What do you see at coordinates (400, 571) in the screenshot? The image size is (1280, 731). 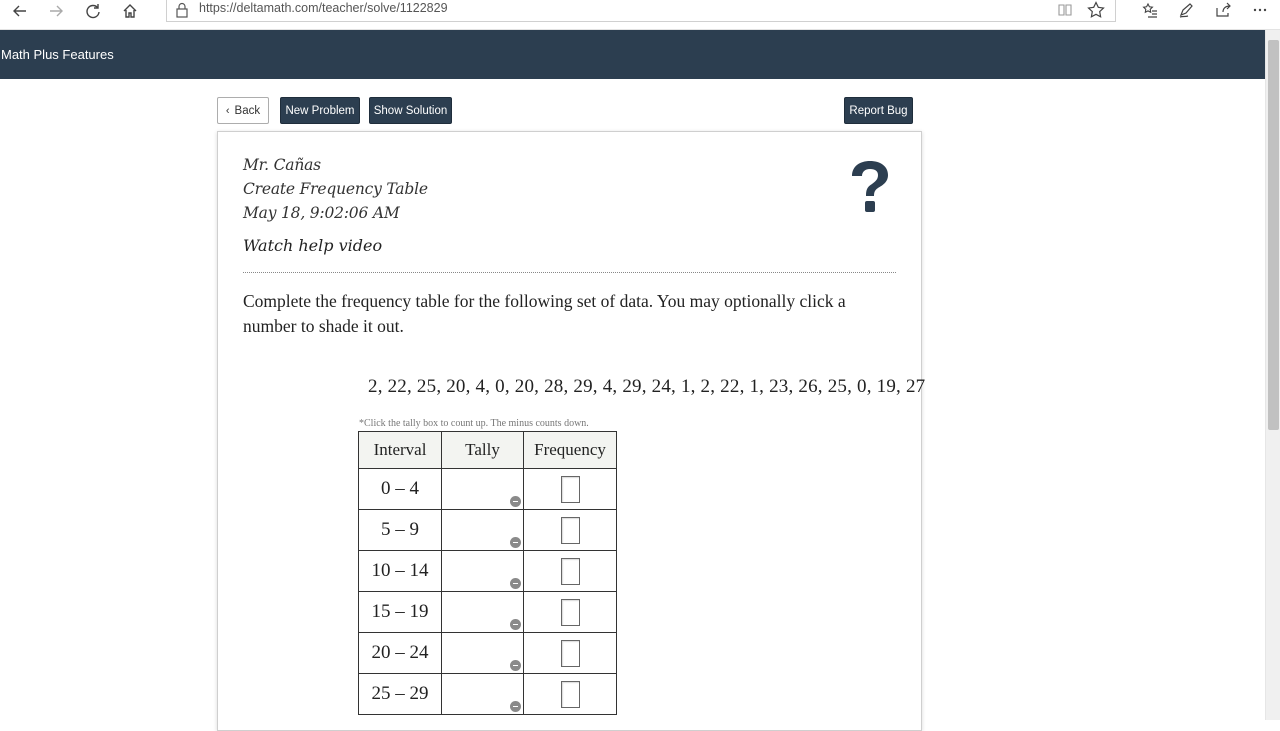 I see `interval-cell: 10 – 14` at bounding box center [400, 571].